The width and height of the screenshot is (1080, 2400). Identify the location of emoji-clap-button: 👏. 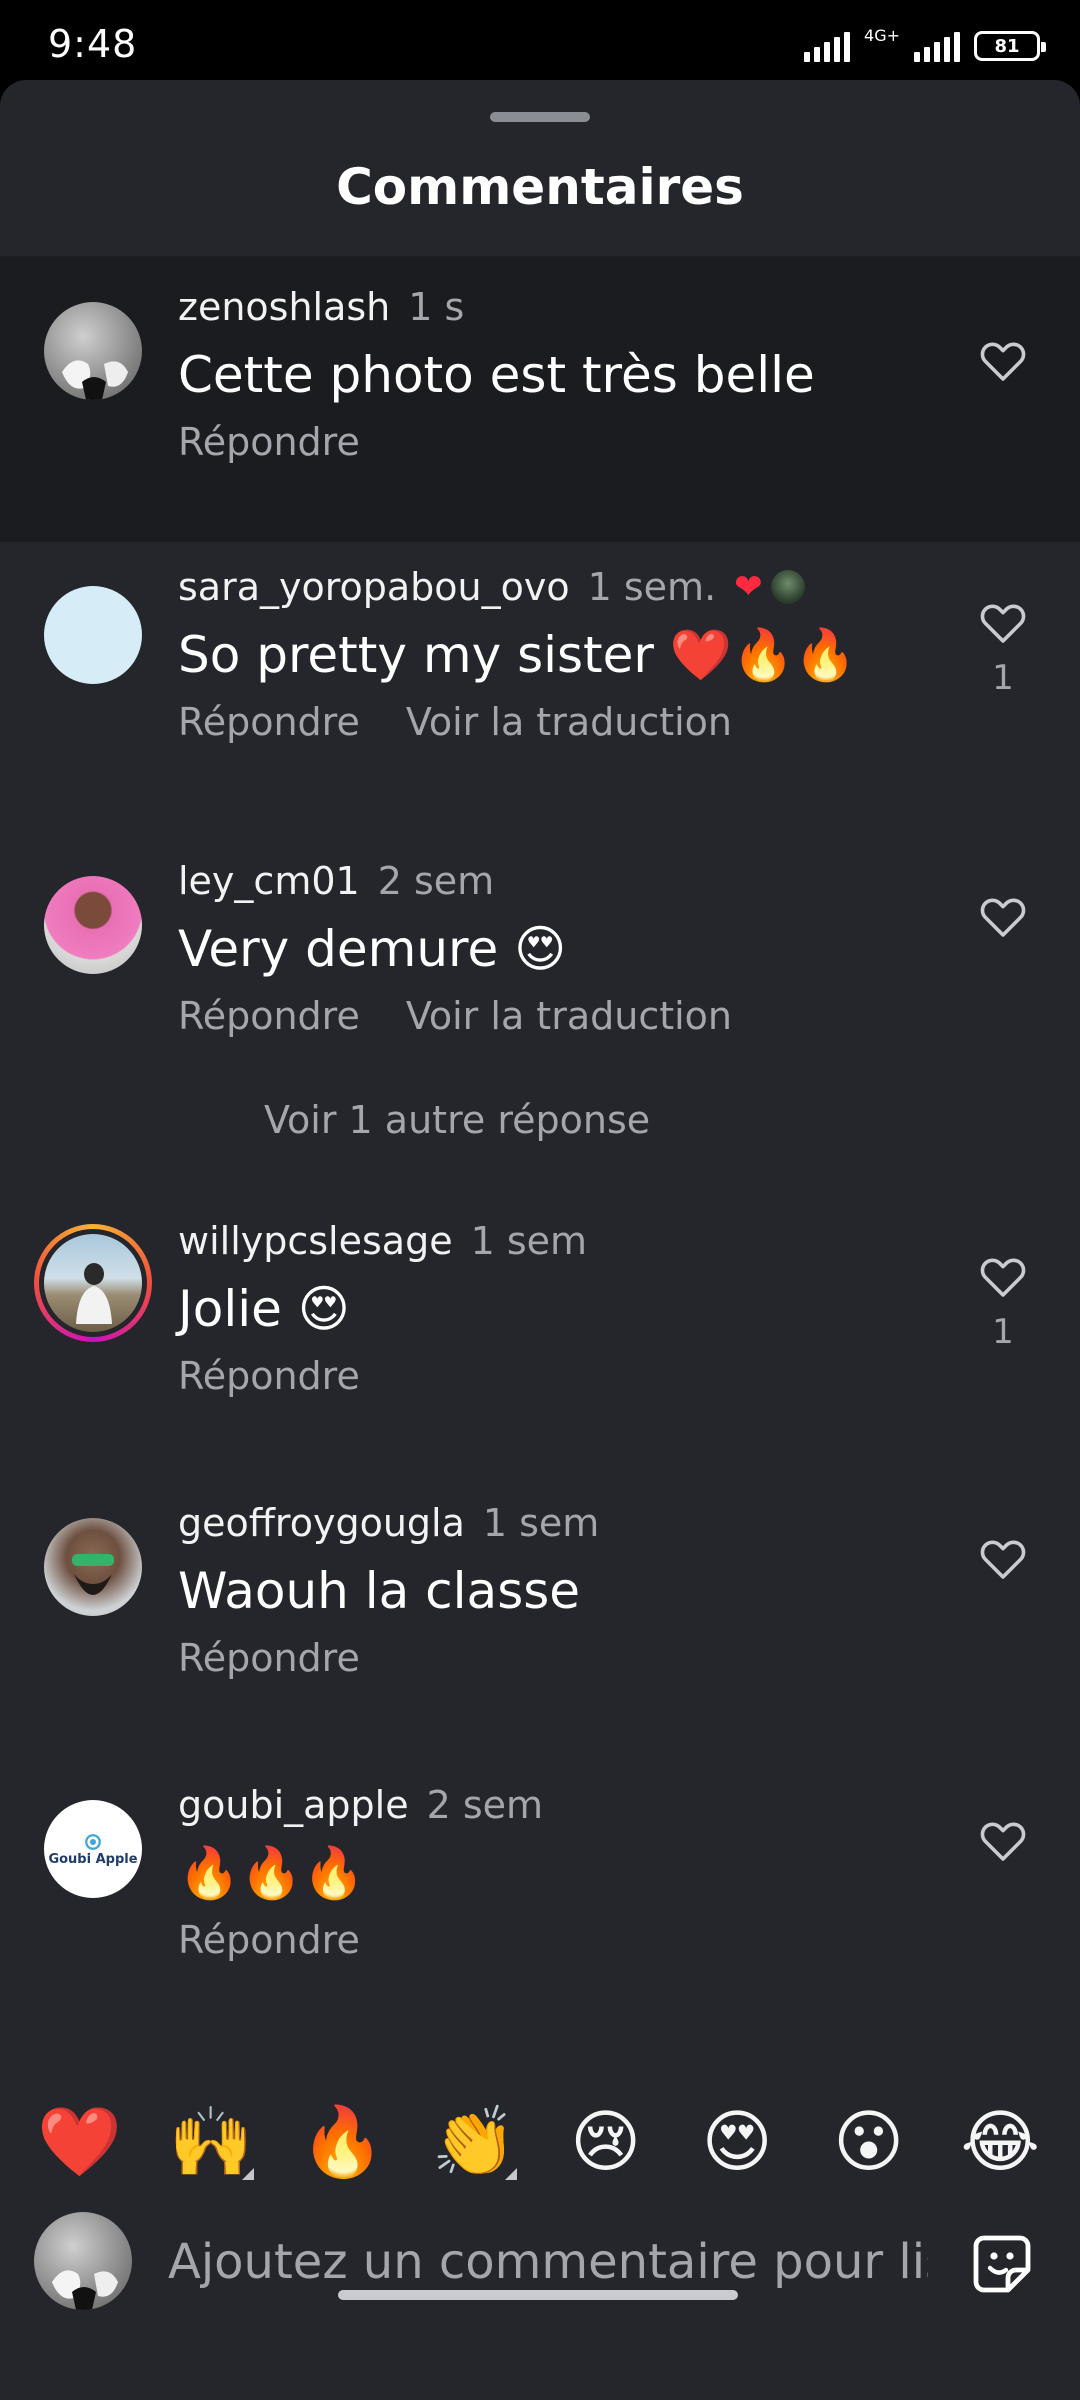
(474, 2142).